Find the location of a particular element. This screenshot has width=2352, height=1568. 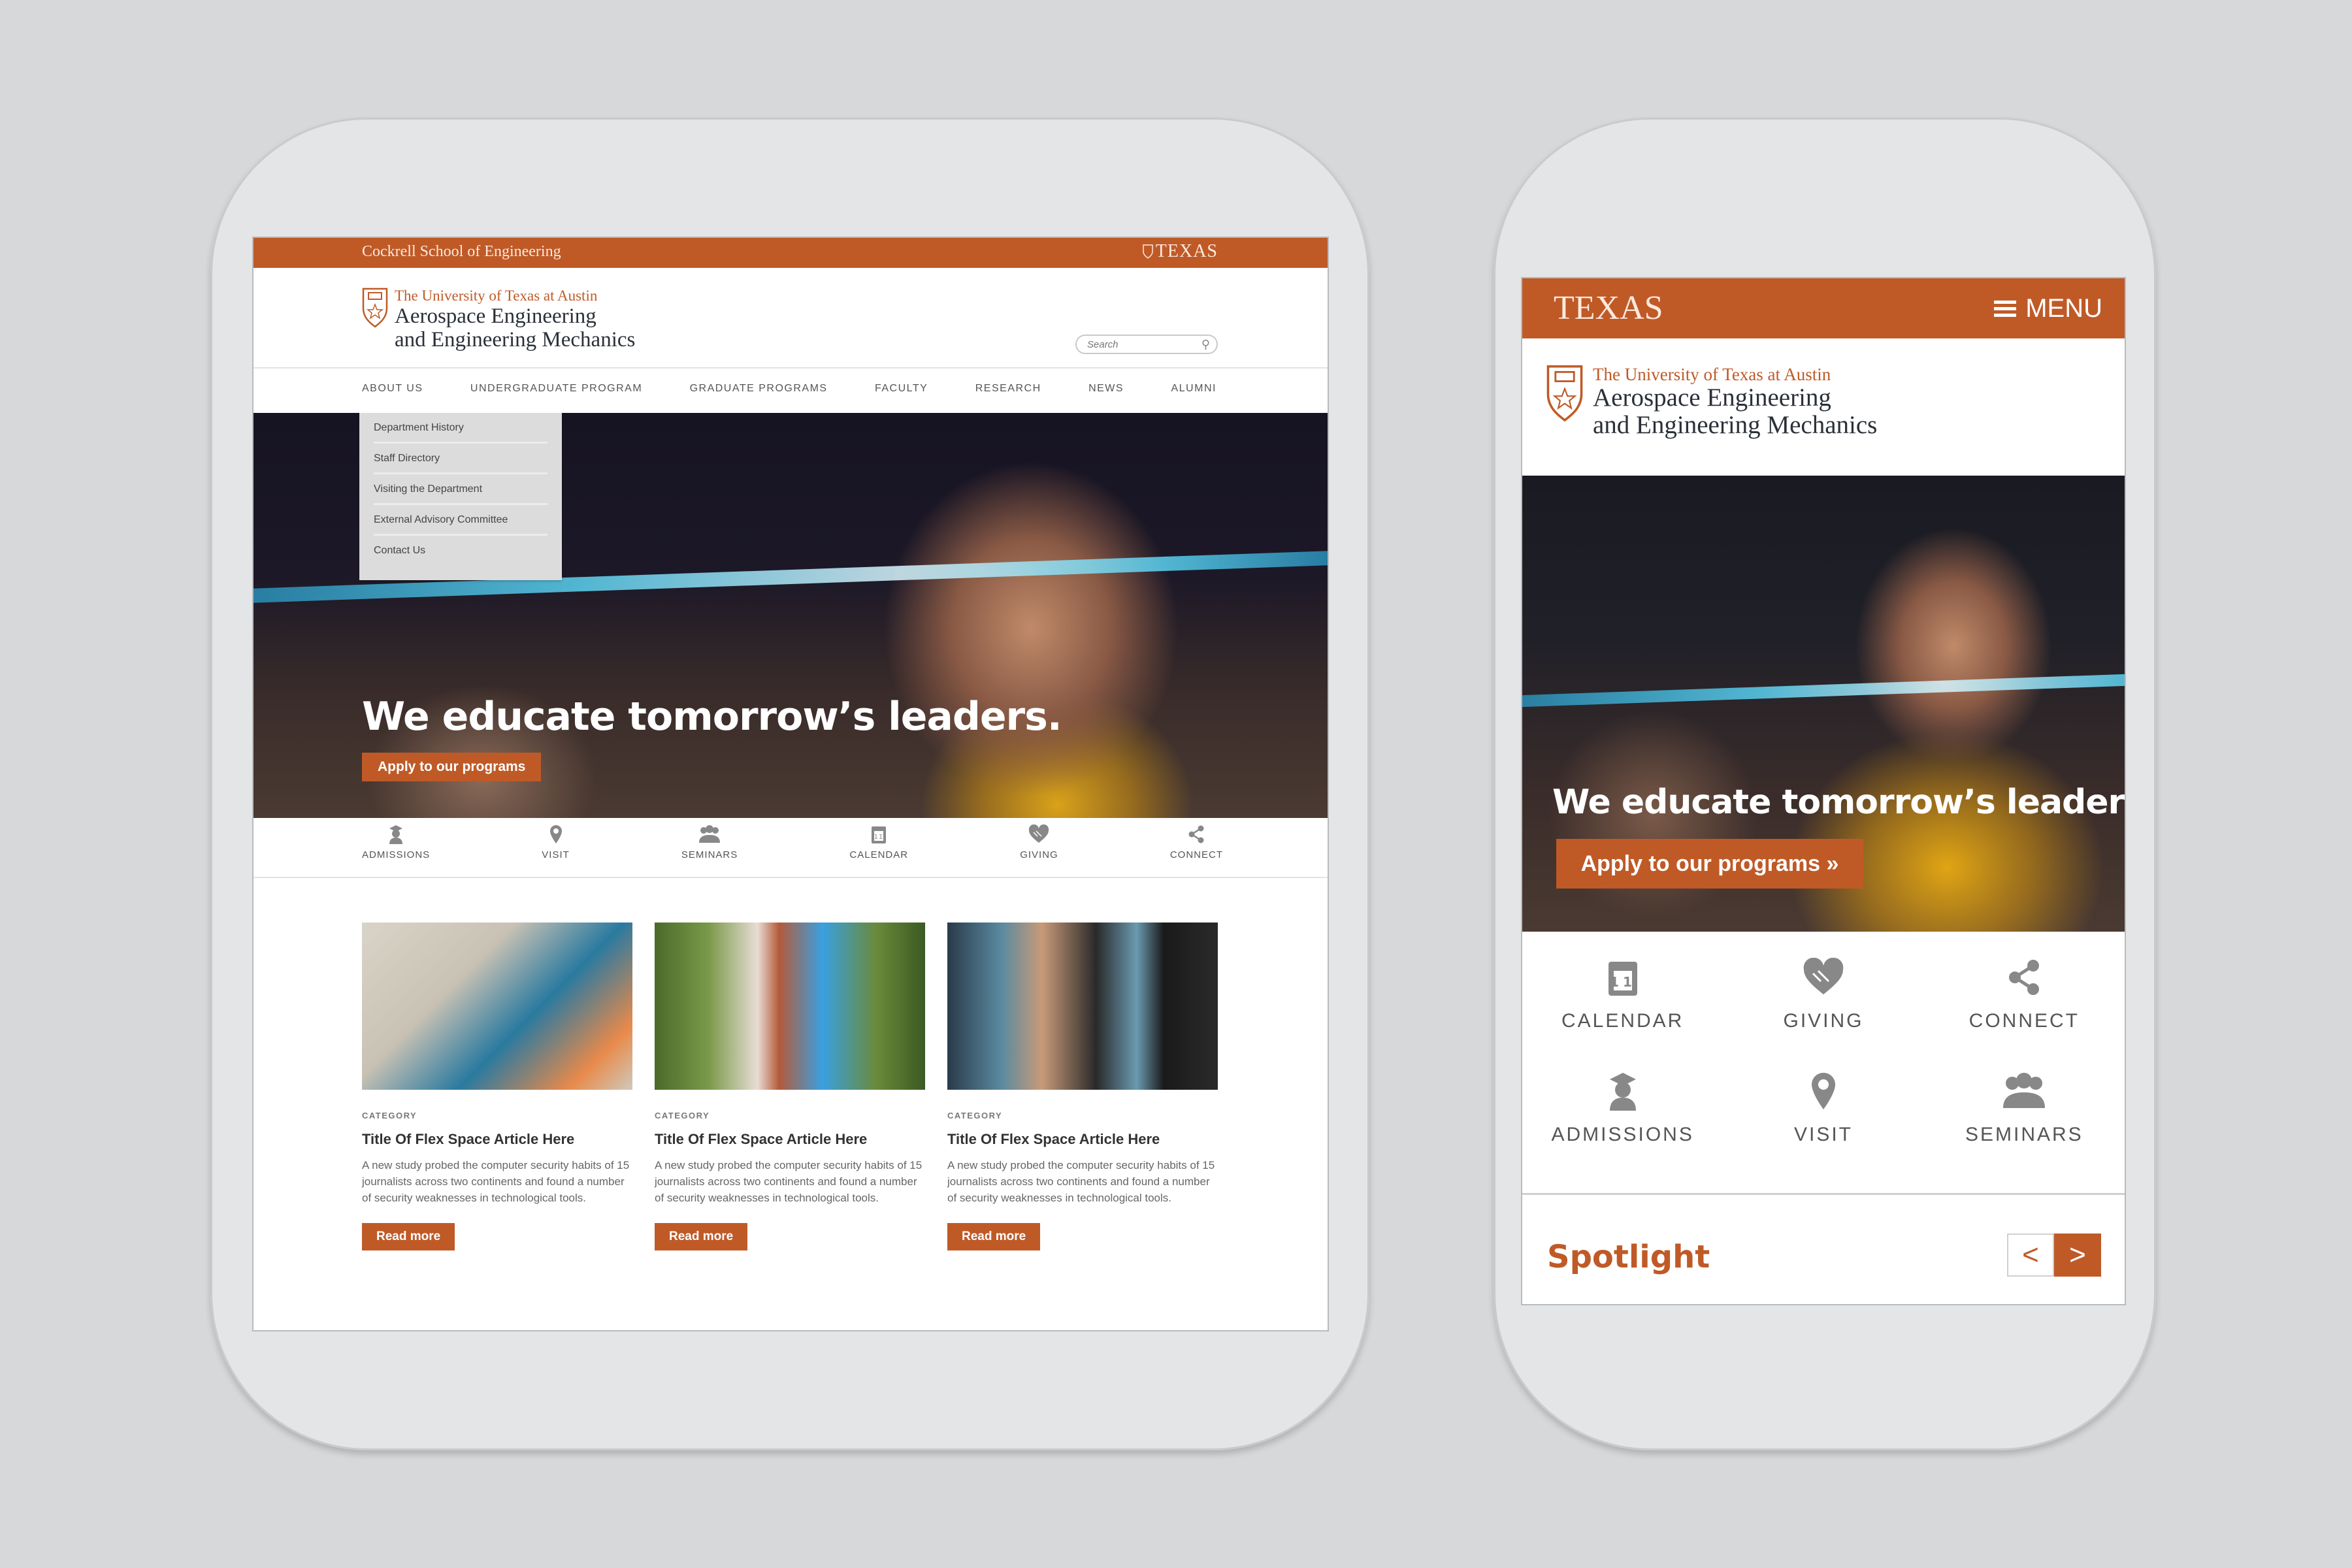

menu-button: MENU is located at coordinates (2048, 308).